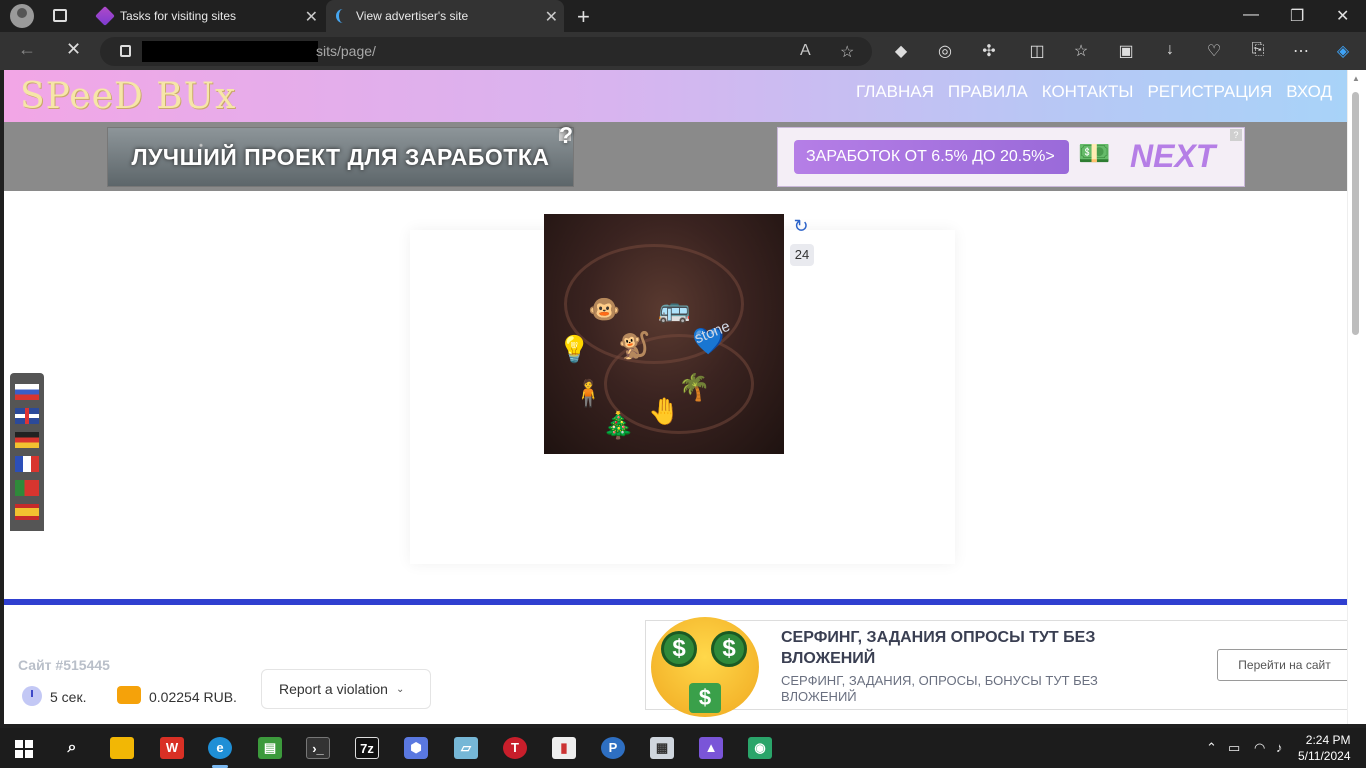 The image size is (1366, 768). Describe the element at coordinates (988, 92) in the screenshot. I see `menu-item-rules: ПРАВИЛА` at that location.